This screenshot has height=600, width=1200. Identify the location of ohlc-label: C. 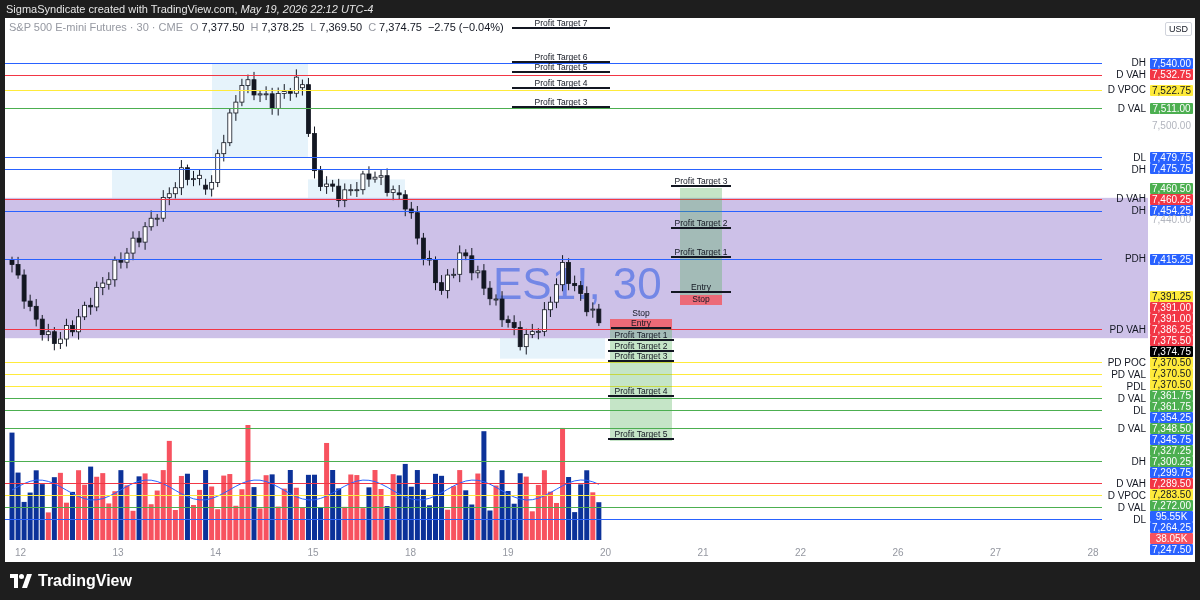
(372, 27).